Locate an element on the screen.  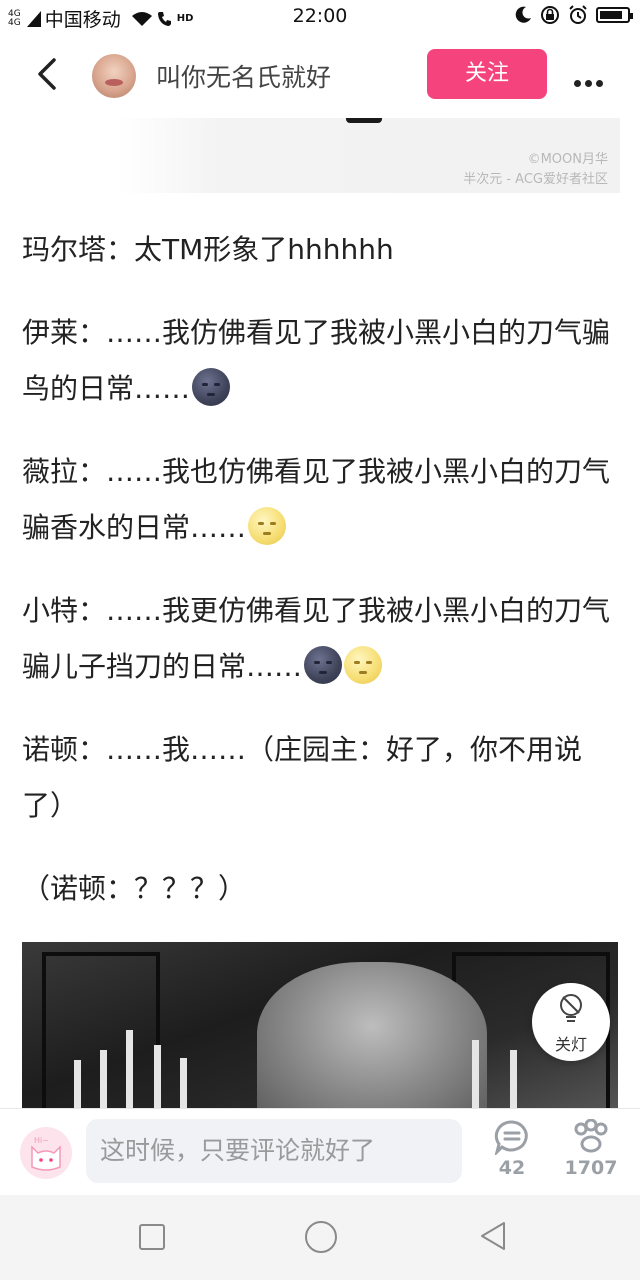
lights-off-label: 关灯 is located at coordinates (570, 1044).